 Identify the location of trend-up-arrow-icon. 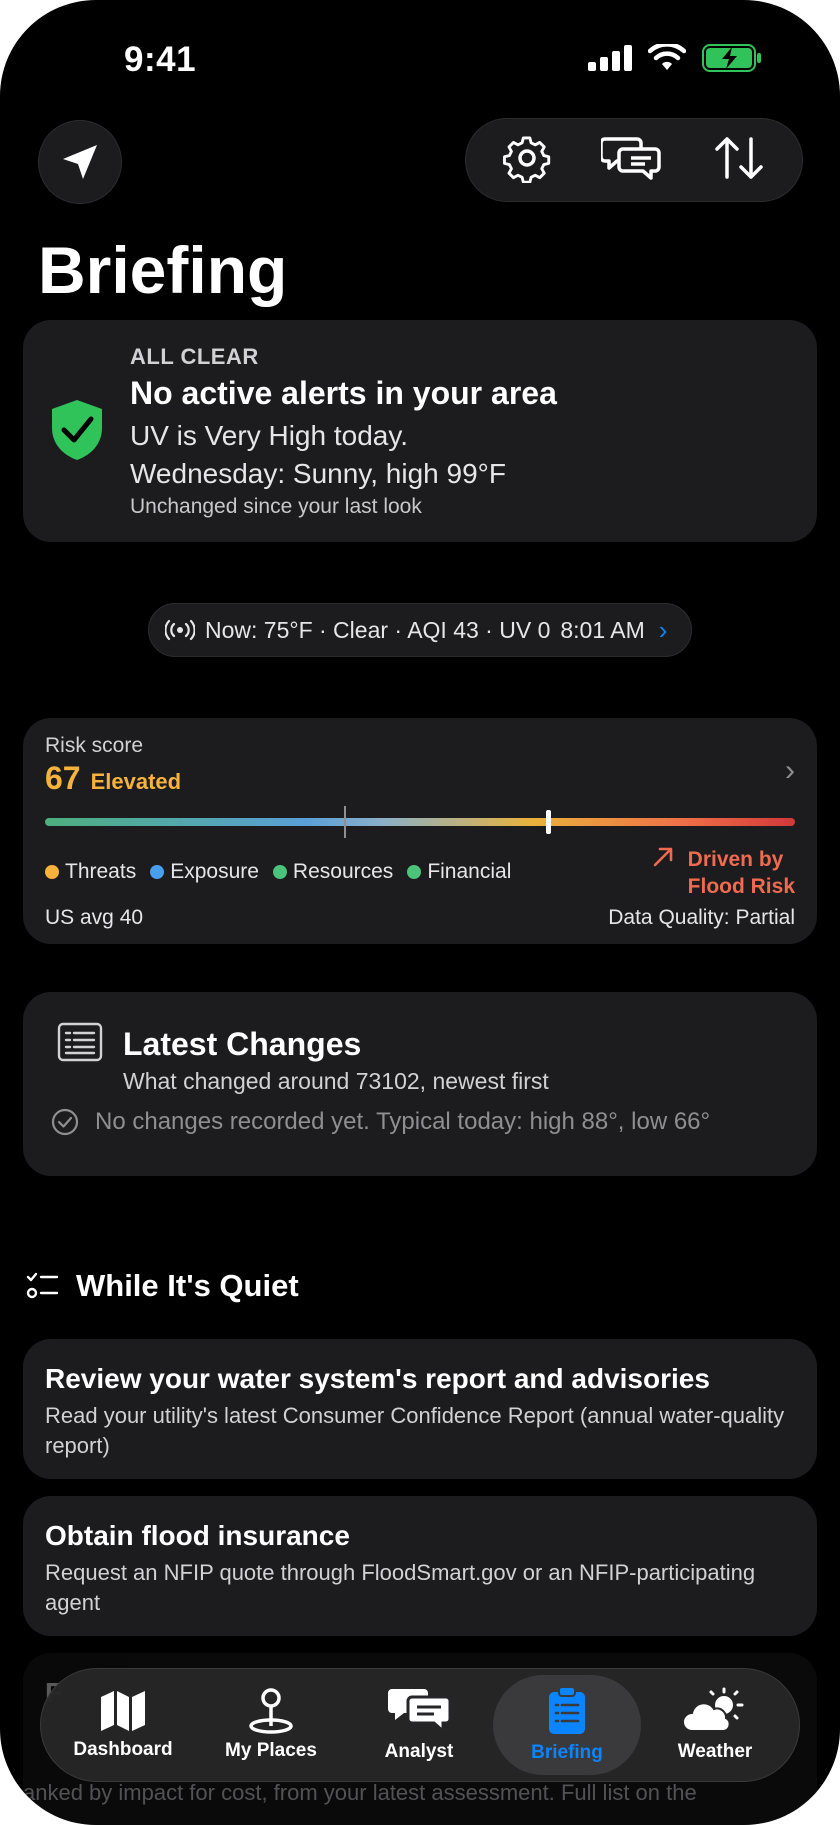
(662, 857).